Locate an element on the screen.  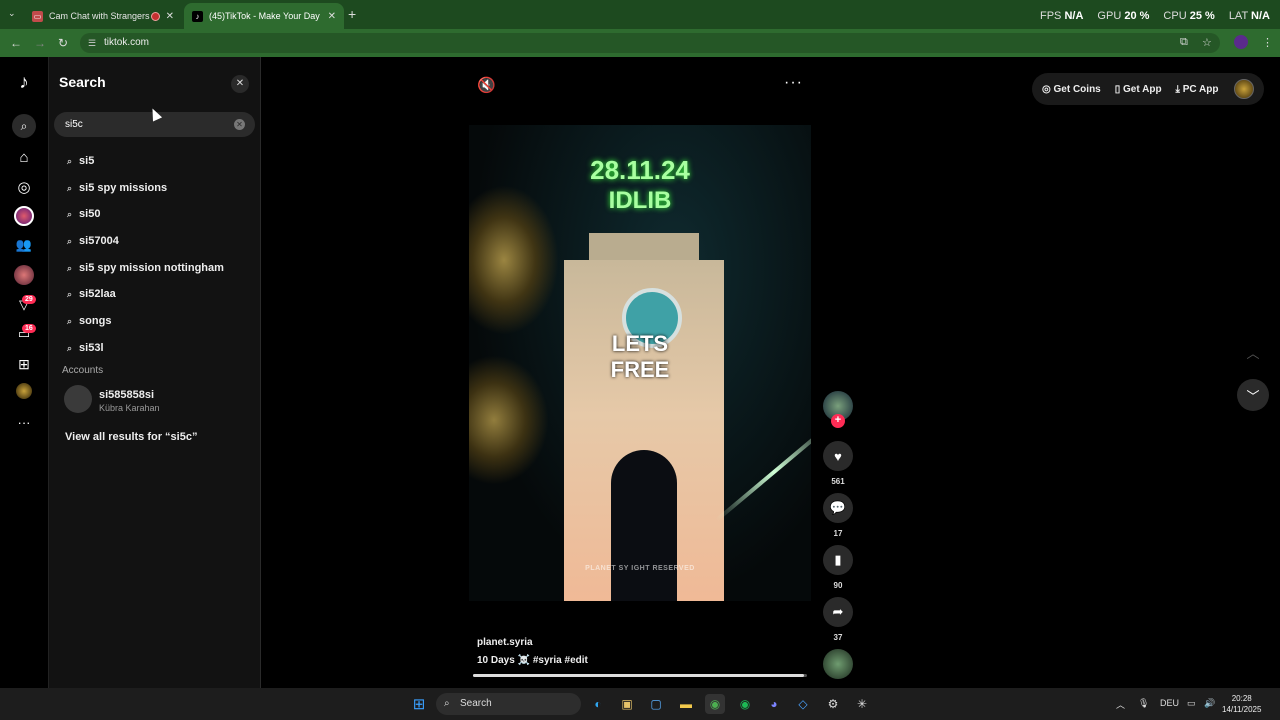
microphone-icon: 🎙 is located at coordinates (1143, 703).